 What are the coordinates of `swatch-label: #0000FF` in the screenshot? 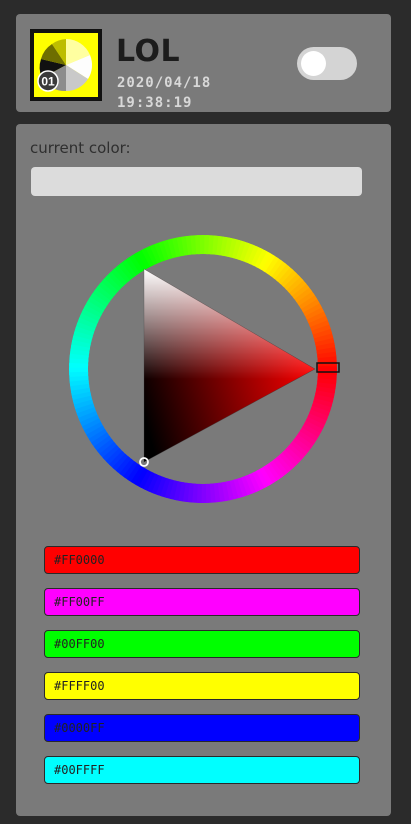 It's located at (79, 728).